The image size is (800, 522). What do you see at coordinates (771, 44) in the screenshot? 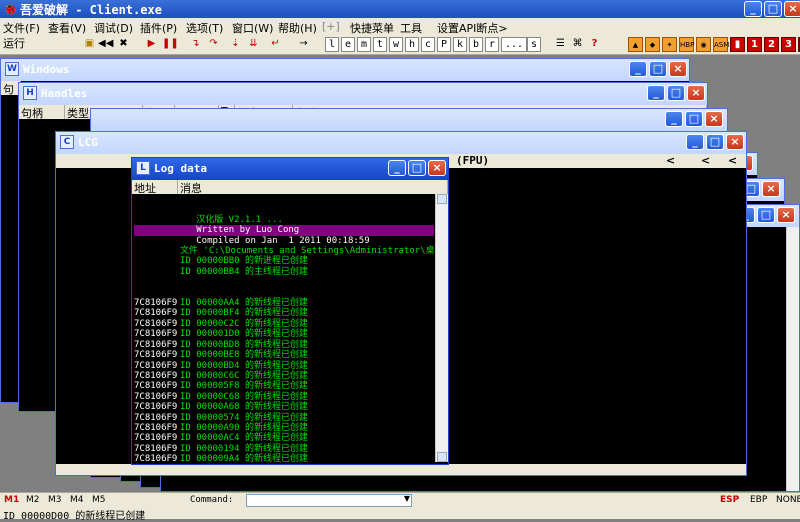
I see `num-2-button: 2` at bounding box center [771, 44].